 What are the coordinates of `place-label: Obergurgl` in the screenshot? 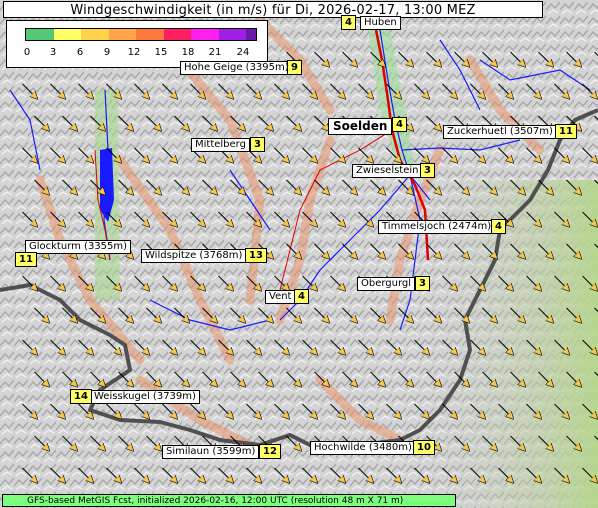 It's located at (386, 284).